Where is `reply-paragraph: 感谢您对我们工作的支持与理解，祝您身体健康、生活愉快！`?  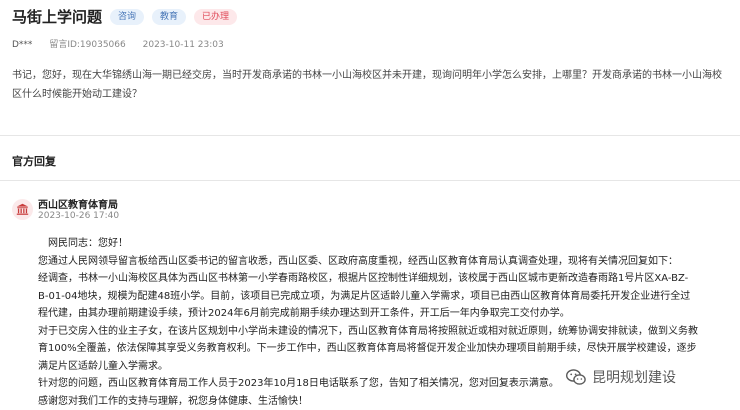 reply-paragraph: 感谢您对我们工作的支持与理解，祝您身体健康、生活愉快！ is located at coordinates (368, 401).